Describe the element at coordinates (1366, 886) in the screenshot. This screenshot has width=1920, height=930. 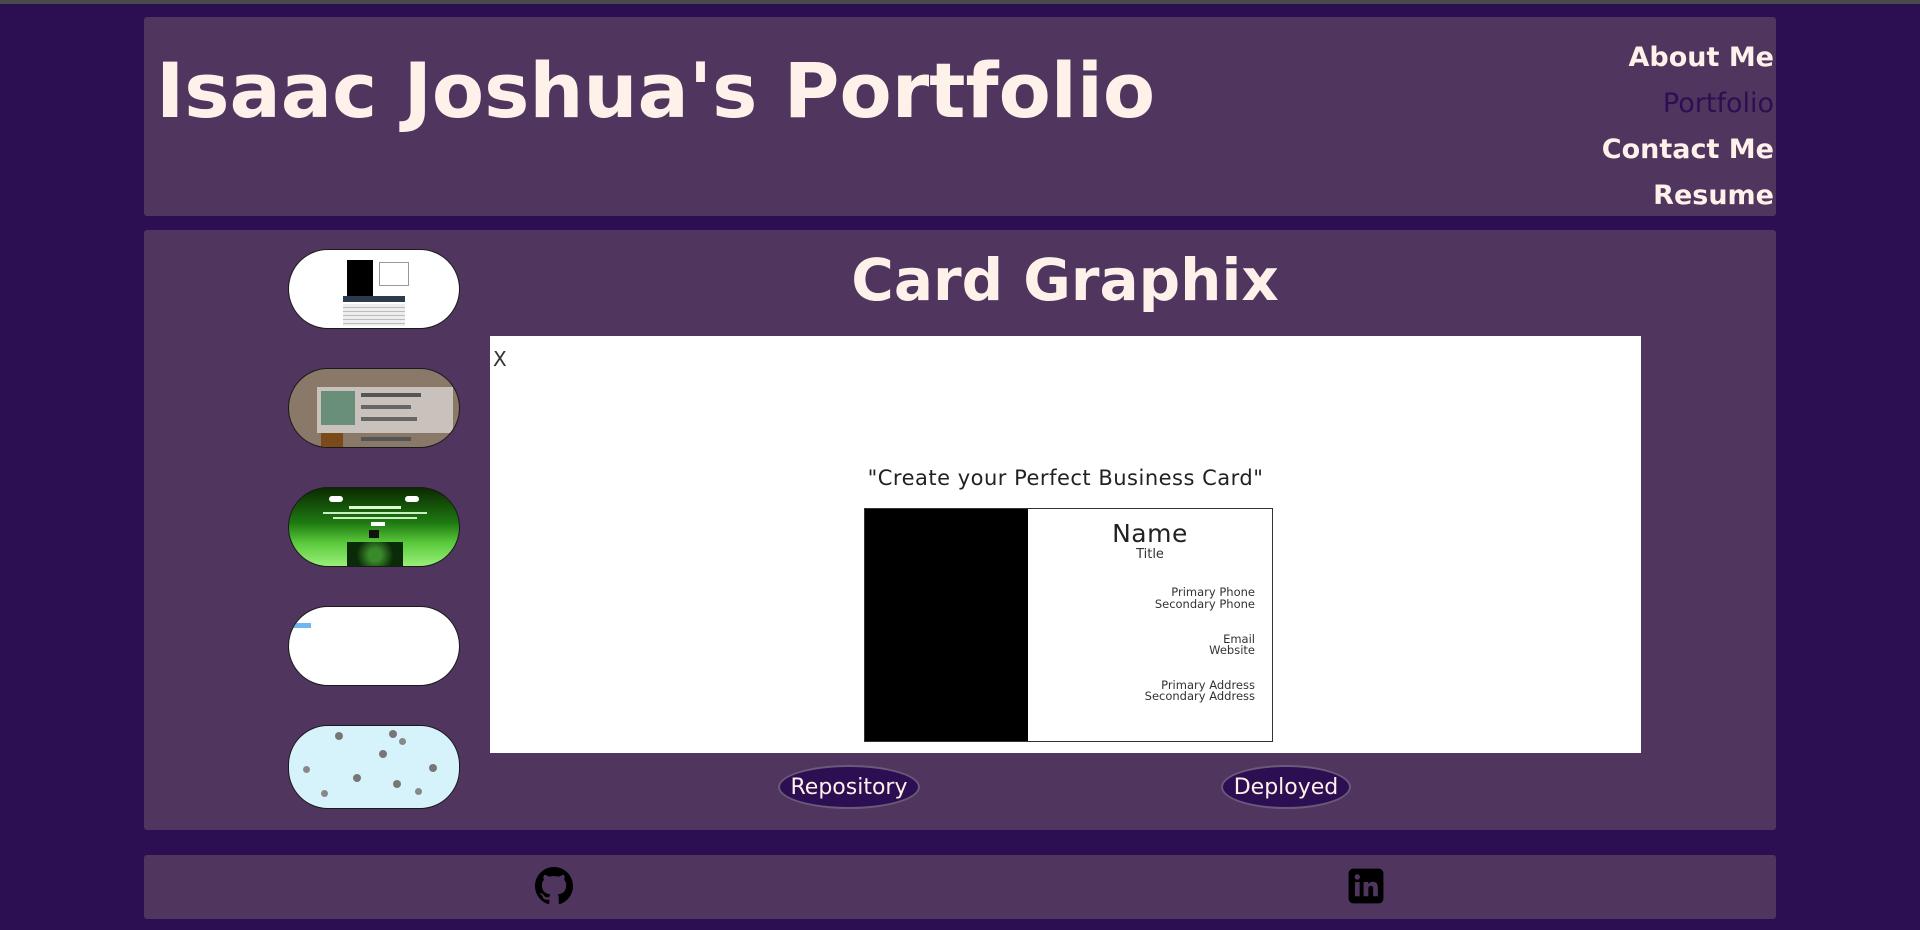
I see `linkedin-icon` at that location.